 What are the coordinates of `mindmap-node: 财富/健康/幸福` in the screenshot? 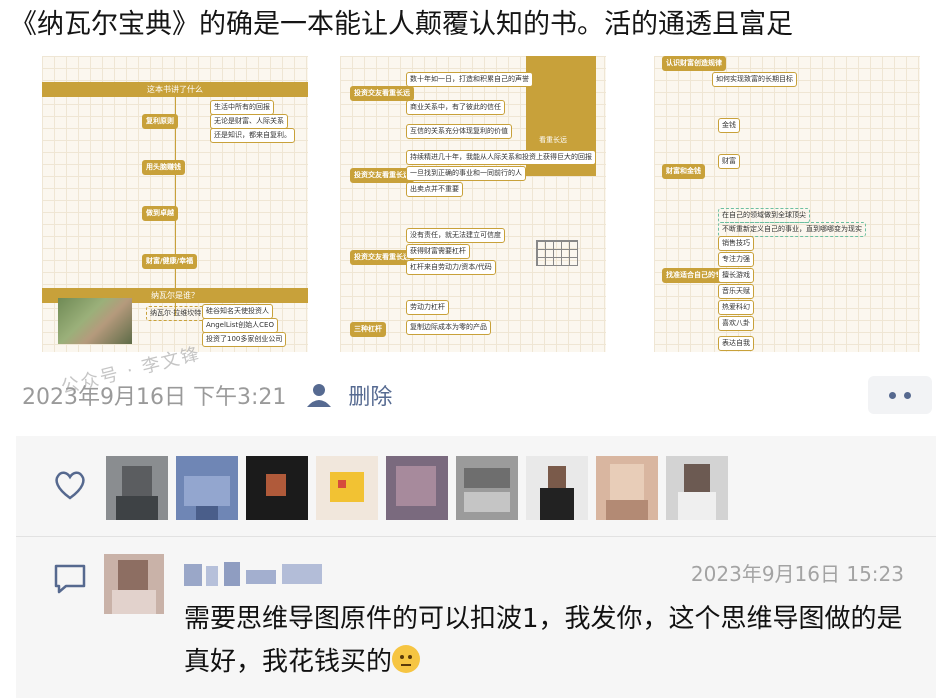 It's located at (170, 261).